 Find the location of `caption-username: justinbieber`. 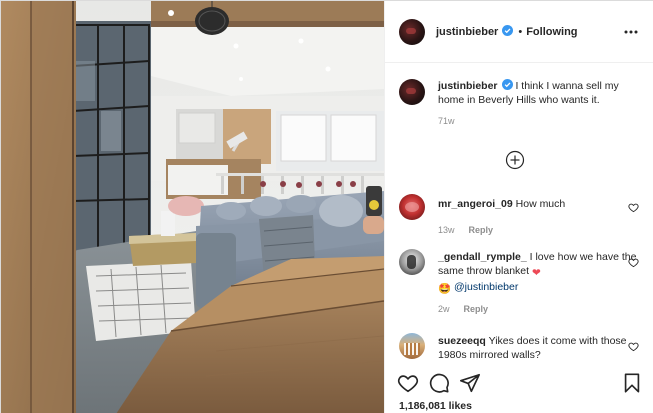

caption-username: justinbieber is located at coordinates (468, 86).